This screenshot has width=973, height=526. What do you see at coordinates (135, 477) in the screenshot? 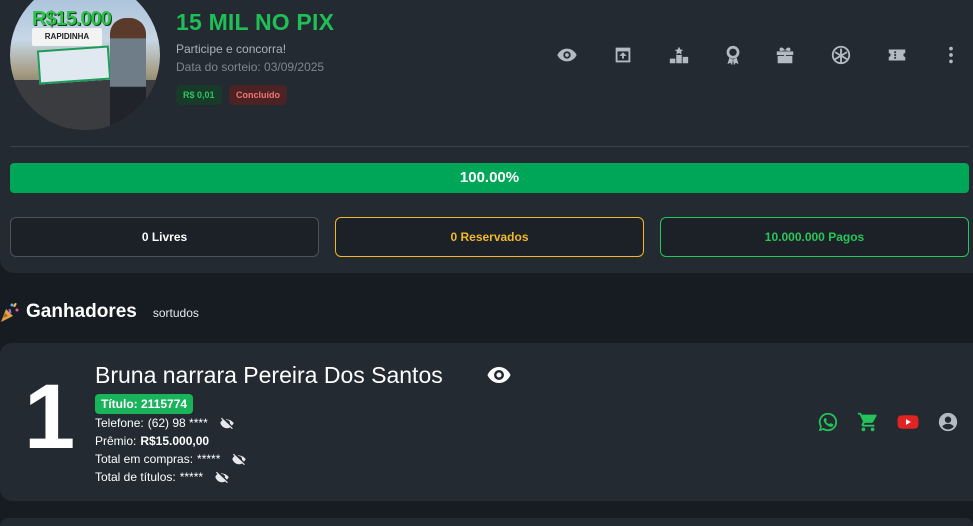
I see `total-tickets-label: Total de títulos:` at bounding box center [135, 477].